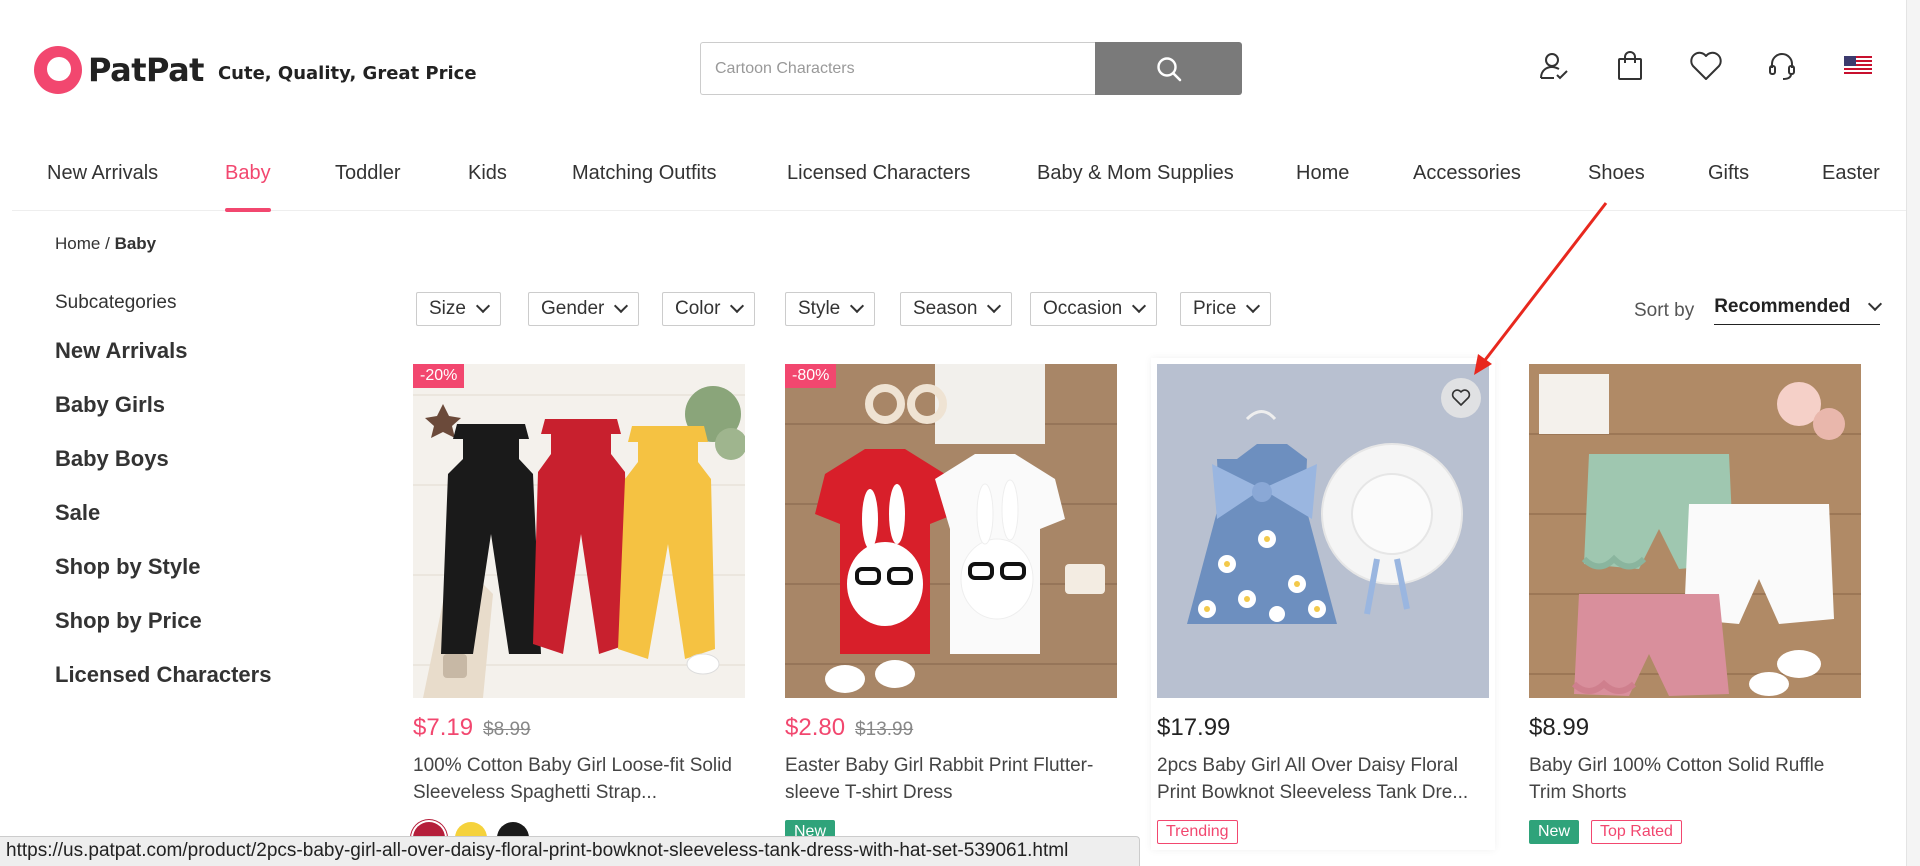 The height and width of the screenshot is (866, 1920). I want to click on filter-color: Color, so click(709, 309).